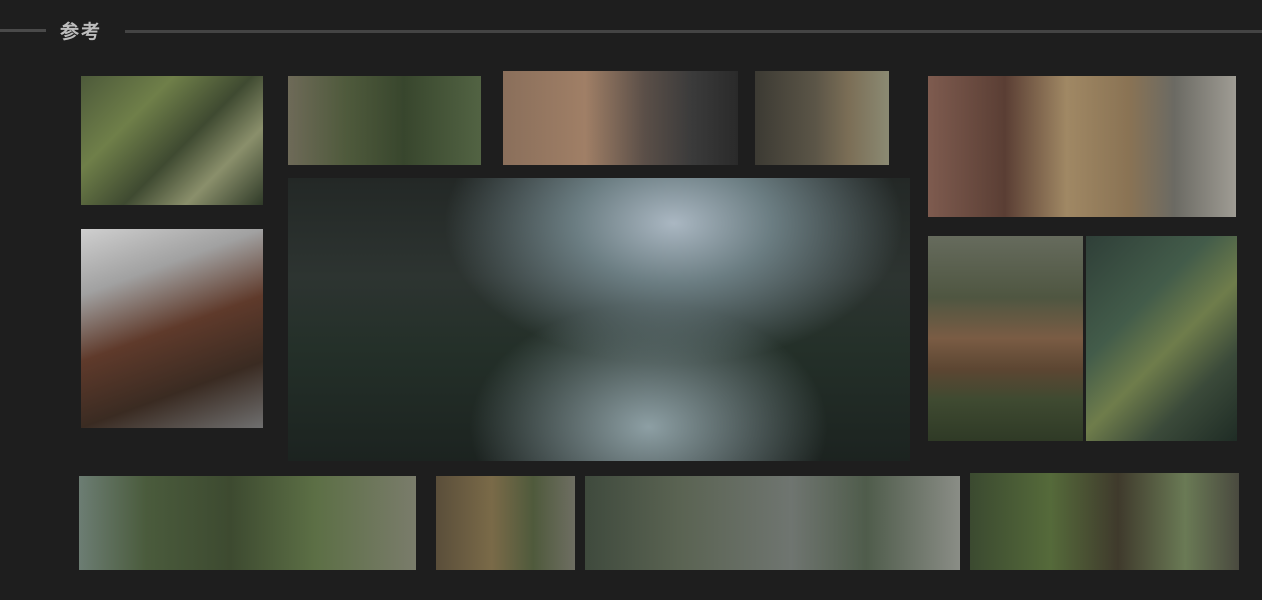 The height and width of the screenshot is (600, 1262). What do you see at coordinates (1082, 146) in the screenshot?
I see `reference-image-hanging-temple` at bounding box center [1082, 146].